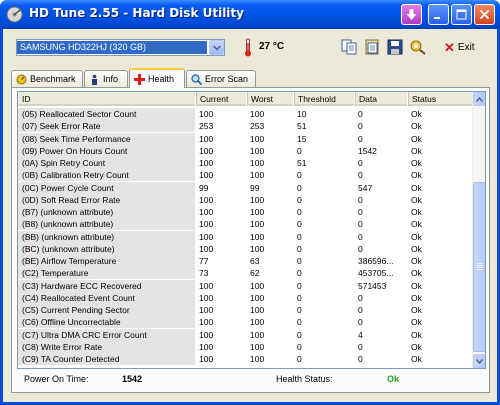 Image resolution: width=500 pixels, height=405 pixels. Describe the element at coordinates (246, 346) in the screenshot. I see `table-row: (C8) Write Error Rate 100 100 0 0 Ok` at that location.